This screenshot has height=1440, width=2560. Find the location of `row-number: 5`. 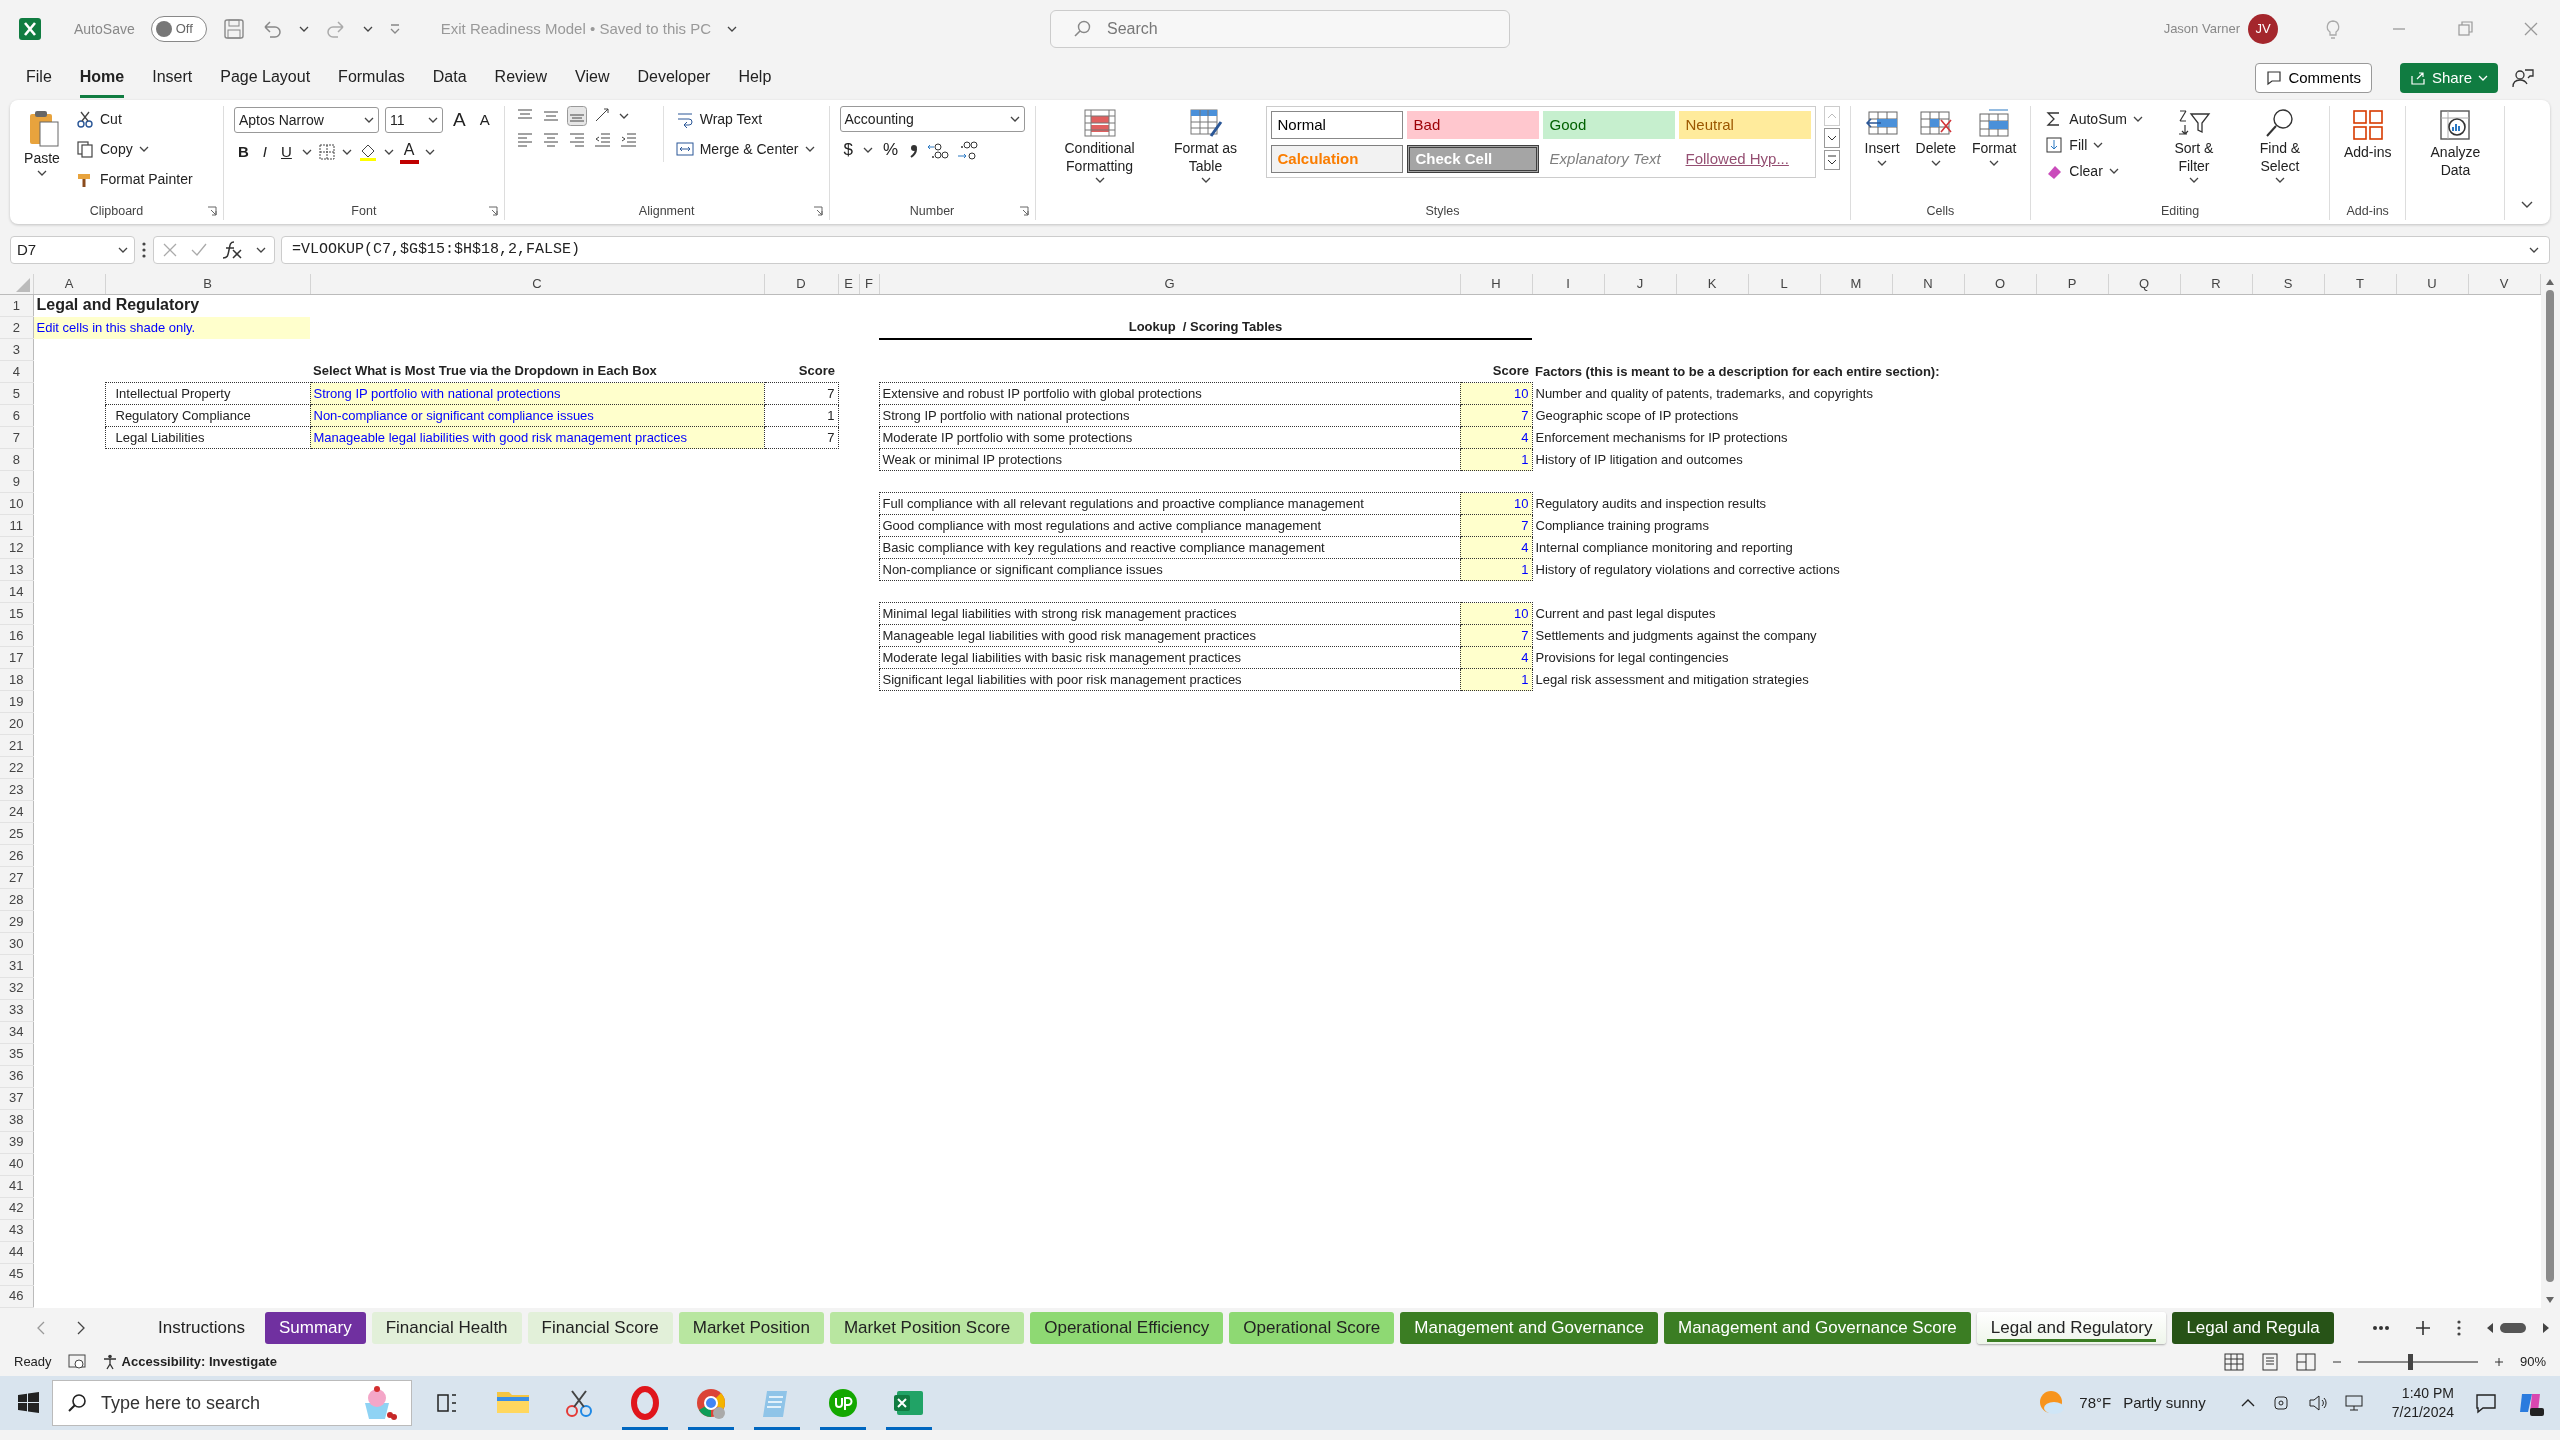

row-number: 5 is located at coordinates (16, 393).